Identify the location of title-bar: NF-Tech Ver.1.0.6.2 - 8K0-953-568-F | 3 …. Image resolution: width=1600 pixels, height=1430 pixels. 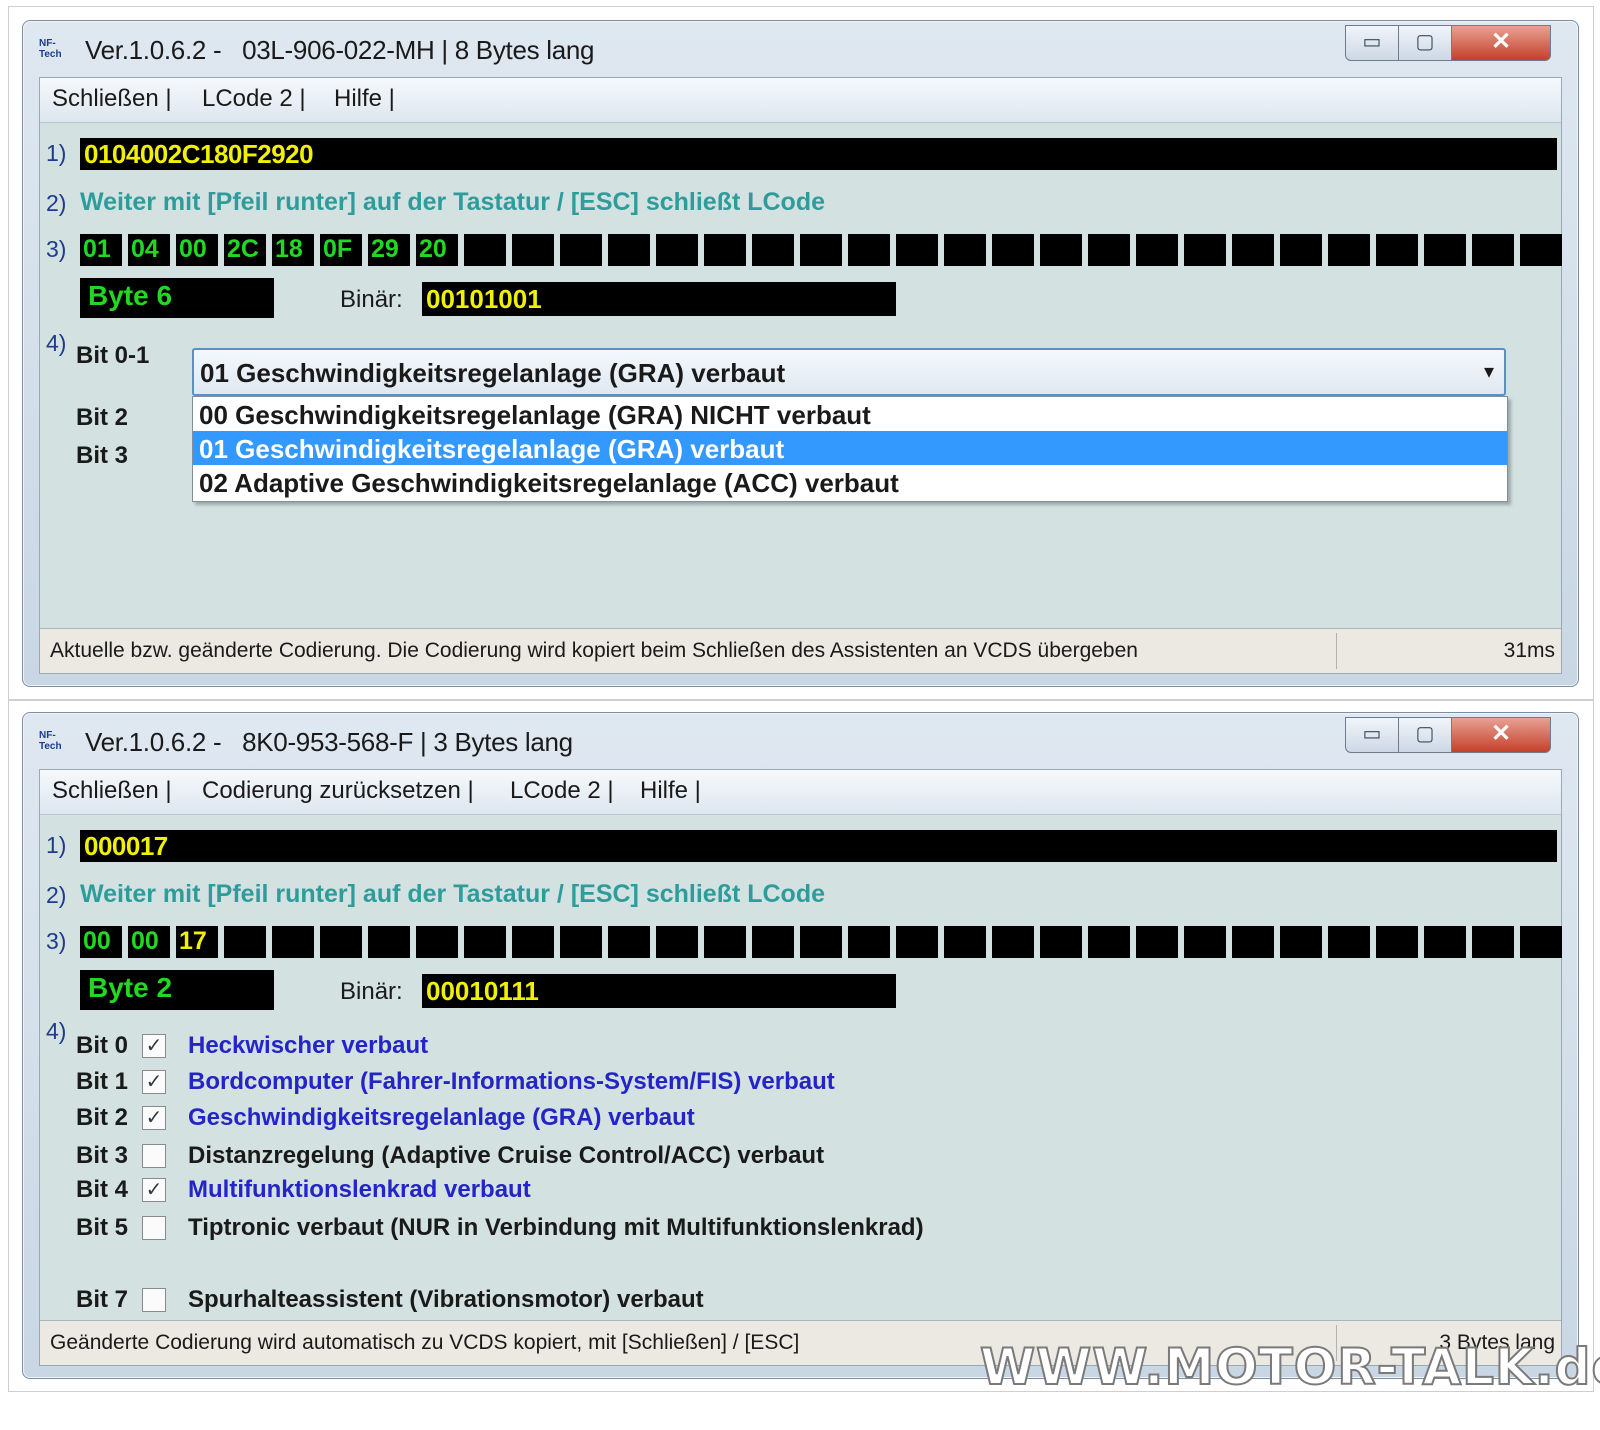
(800, 741).